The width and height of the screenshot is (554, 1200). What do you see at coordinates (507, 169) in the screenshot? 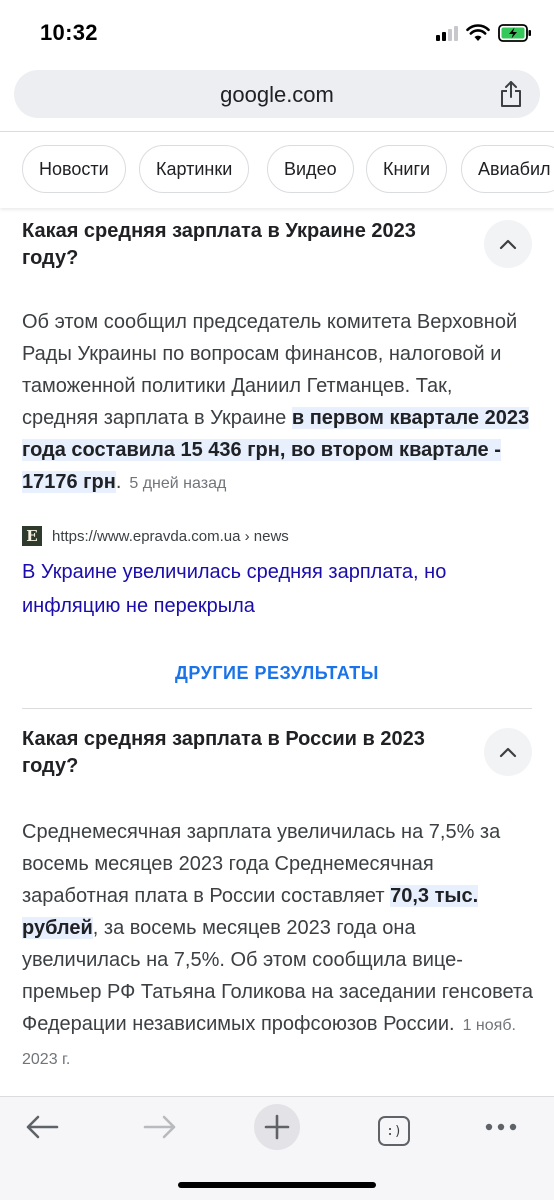
I see `chip-flights: Авиабил` at bounding box center [507, 169].